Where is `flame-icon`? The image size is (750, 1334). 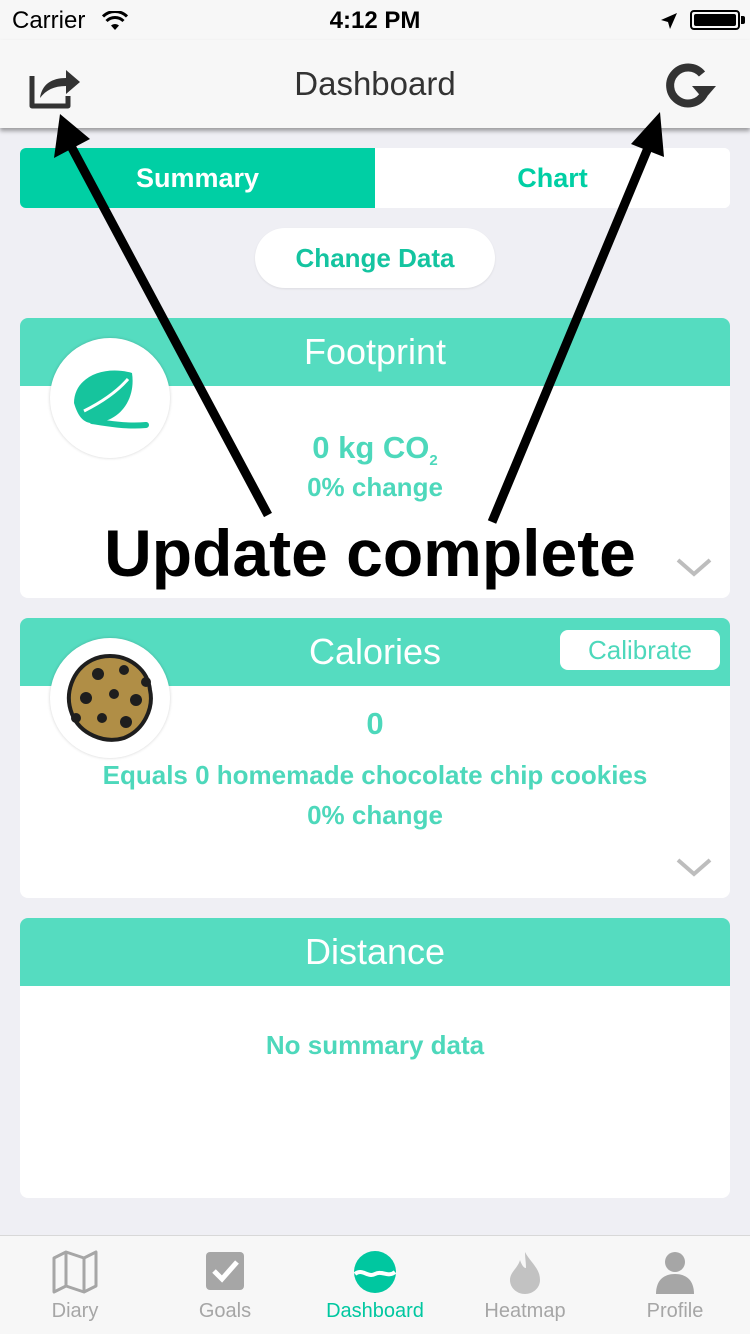 flame-icon is located at coordinates (525, 1273).